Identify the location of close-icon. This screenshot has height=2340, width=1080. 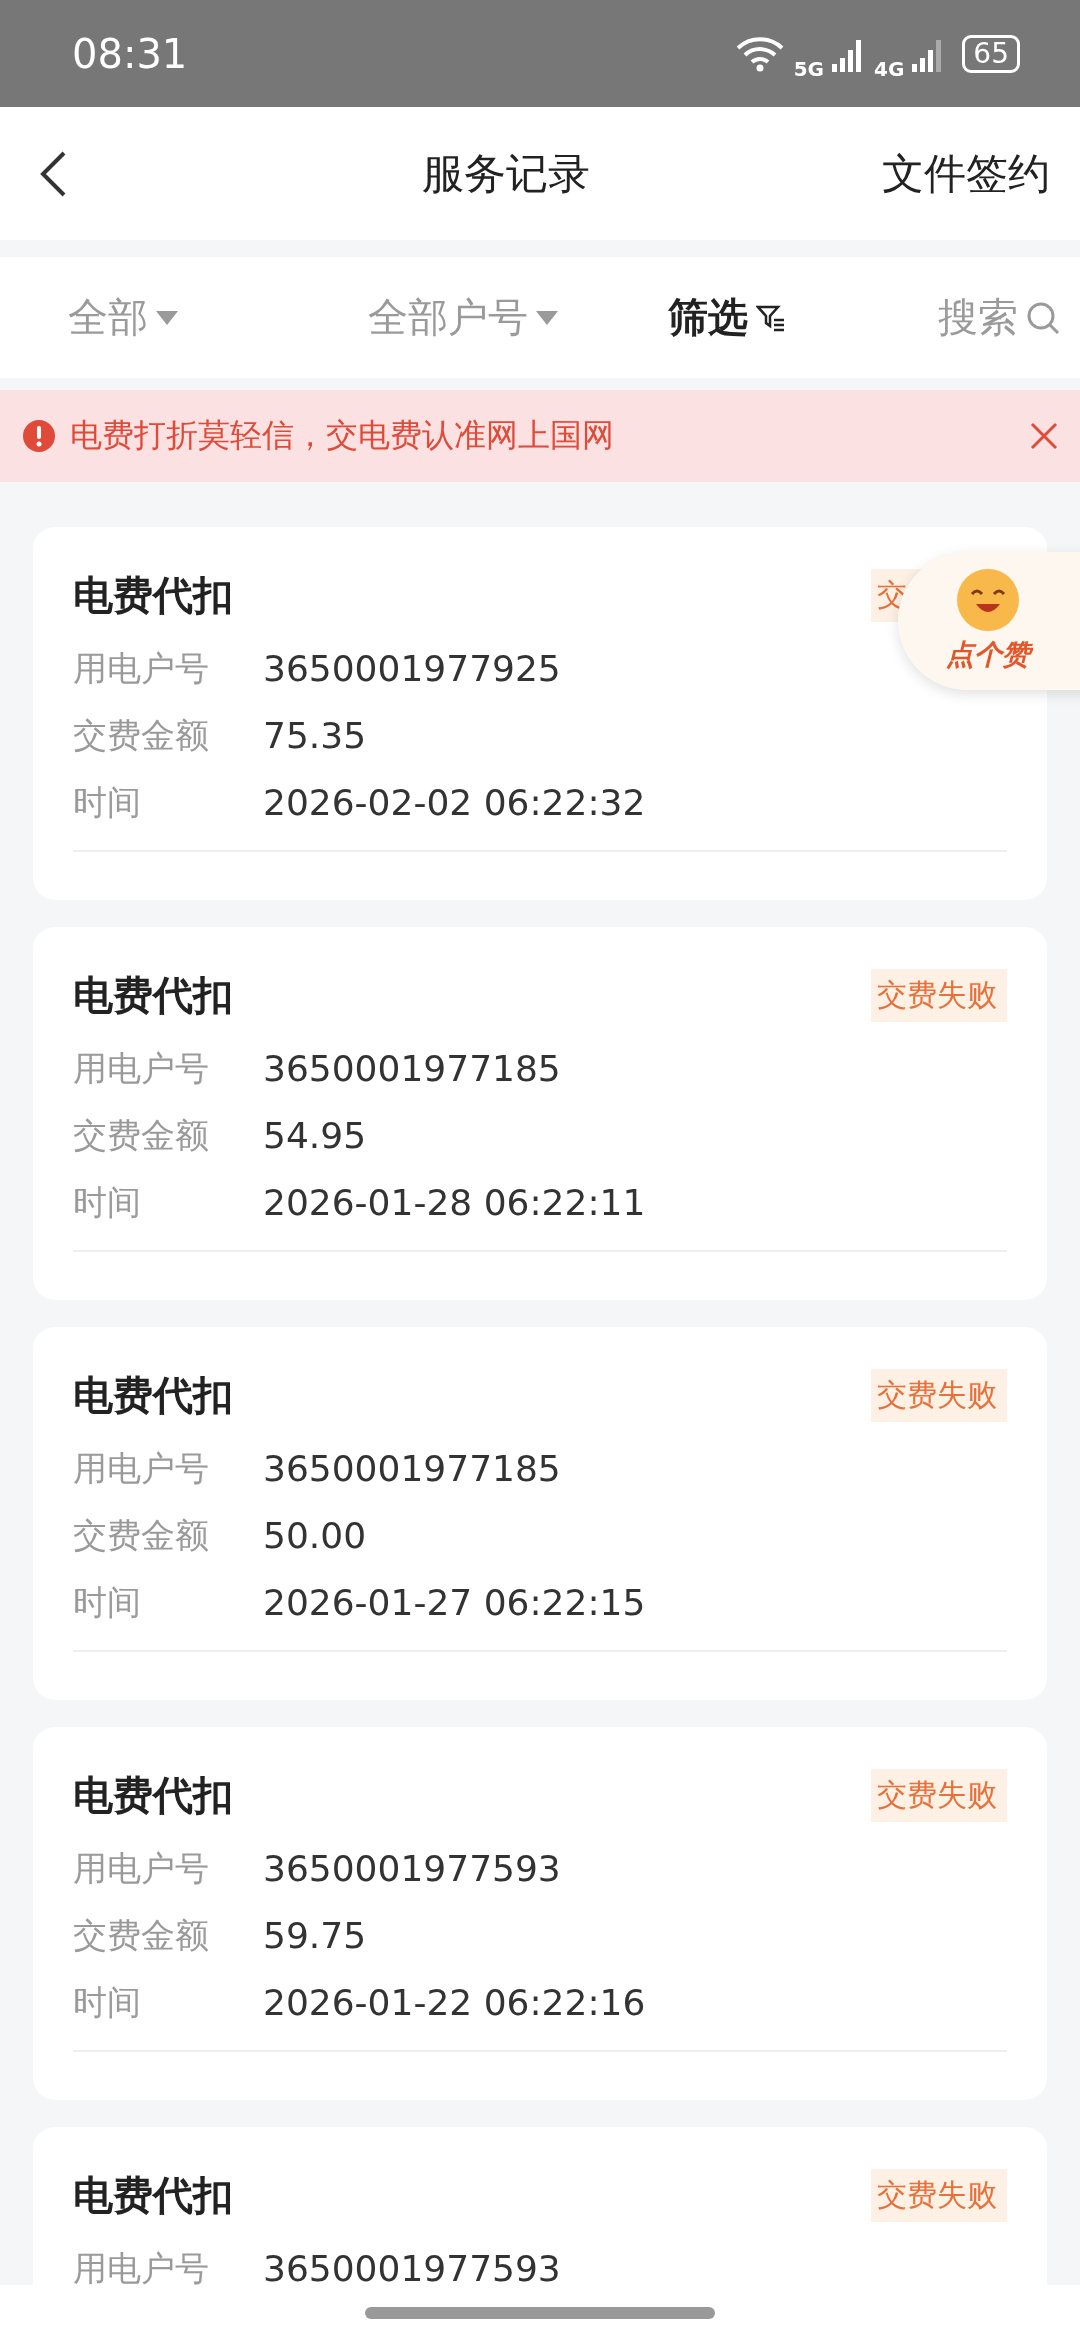
(1044, 436).